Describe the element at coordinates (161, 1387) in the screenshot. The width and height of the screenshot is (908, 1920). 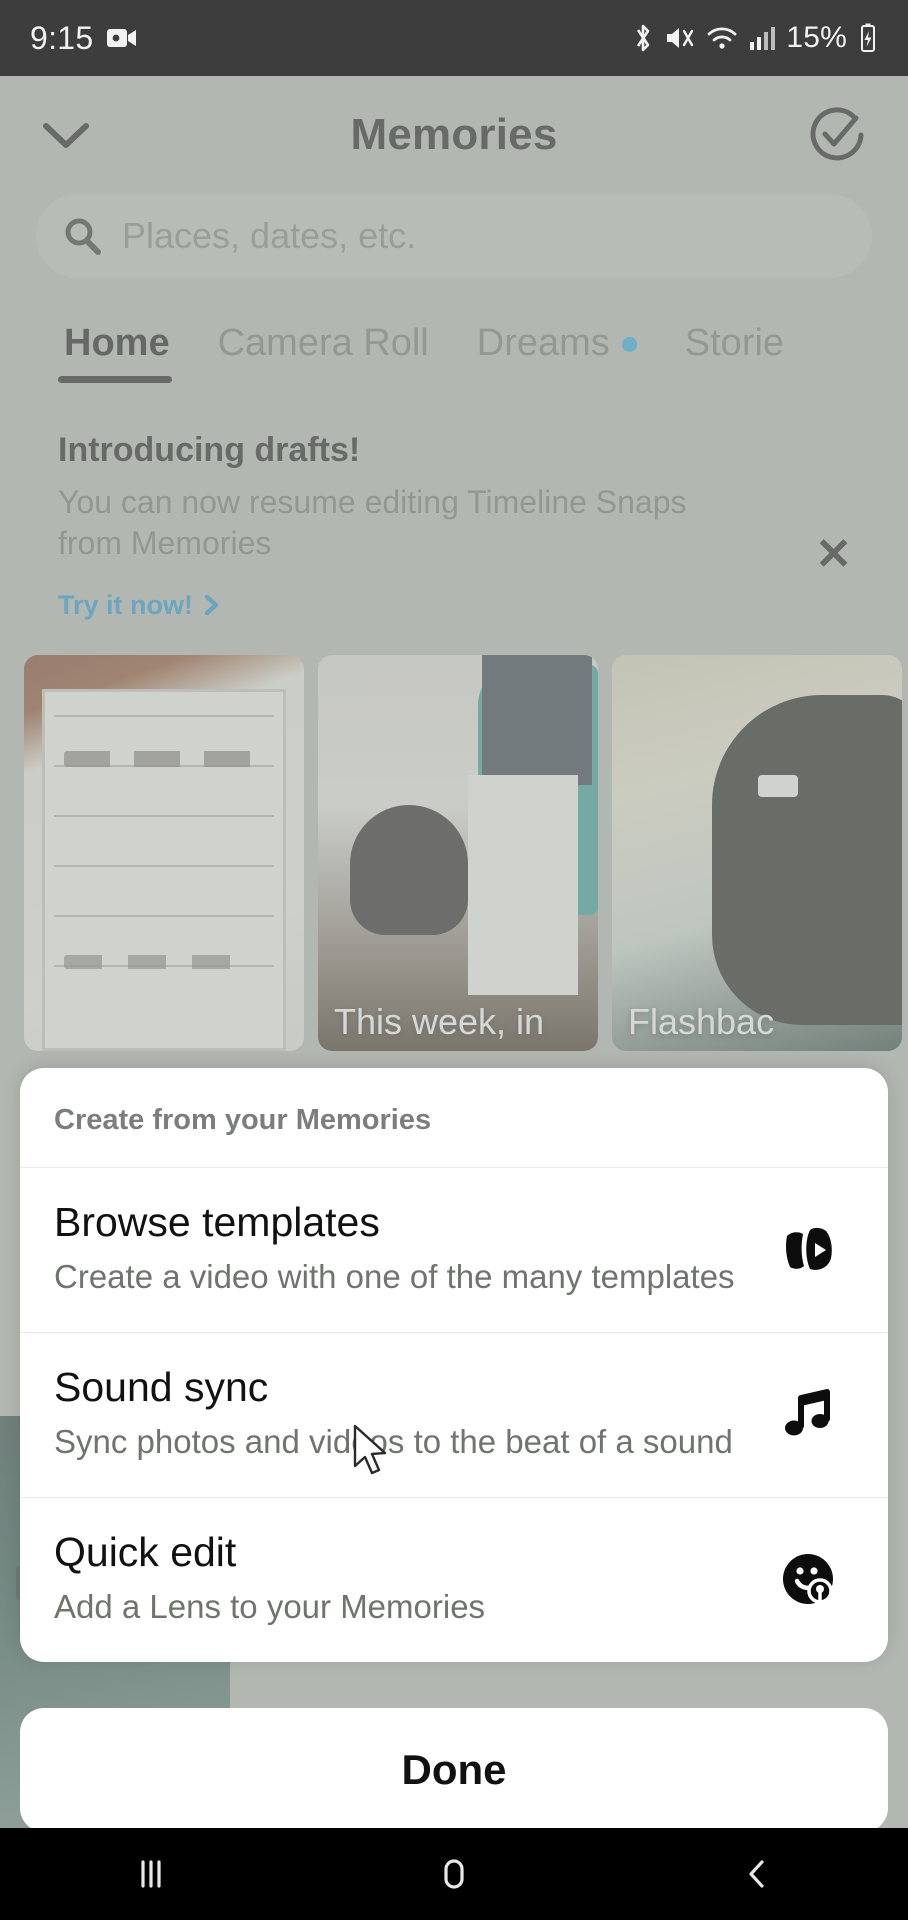
I see `option-title: Sound sync` at that location.